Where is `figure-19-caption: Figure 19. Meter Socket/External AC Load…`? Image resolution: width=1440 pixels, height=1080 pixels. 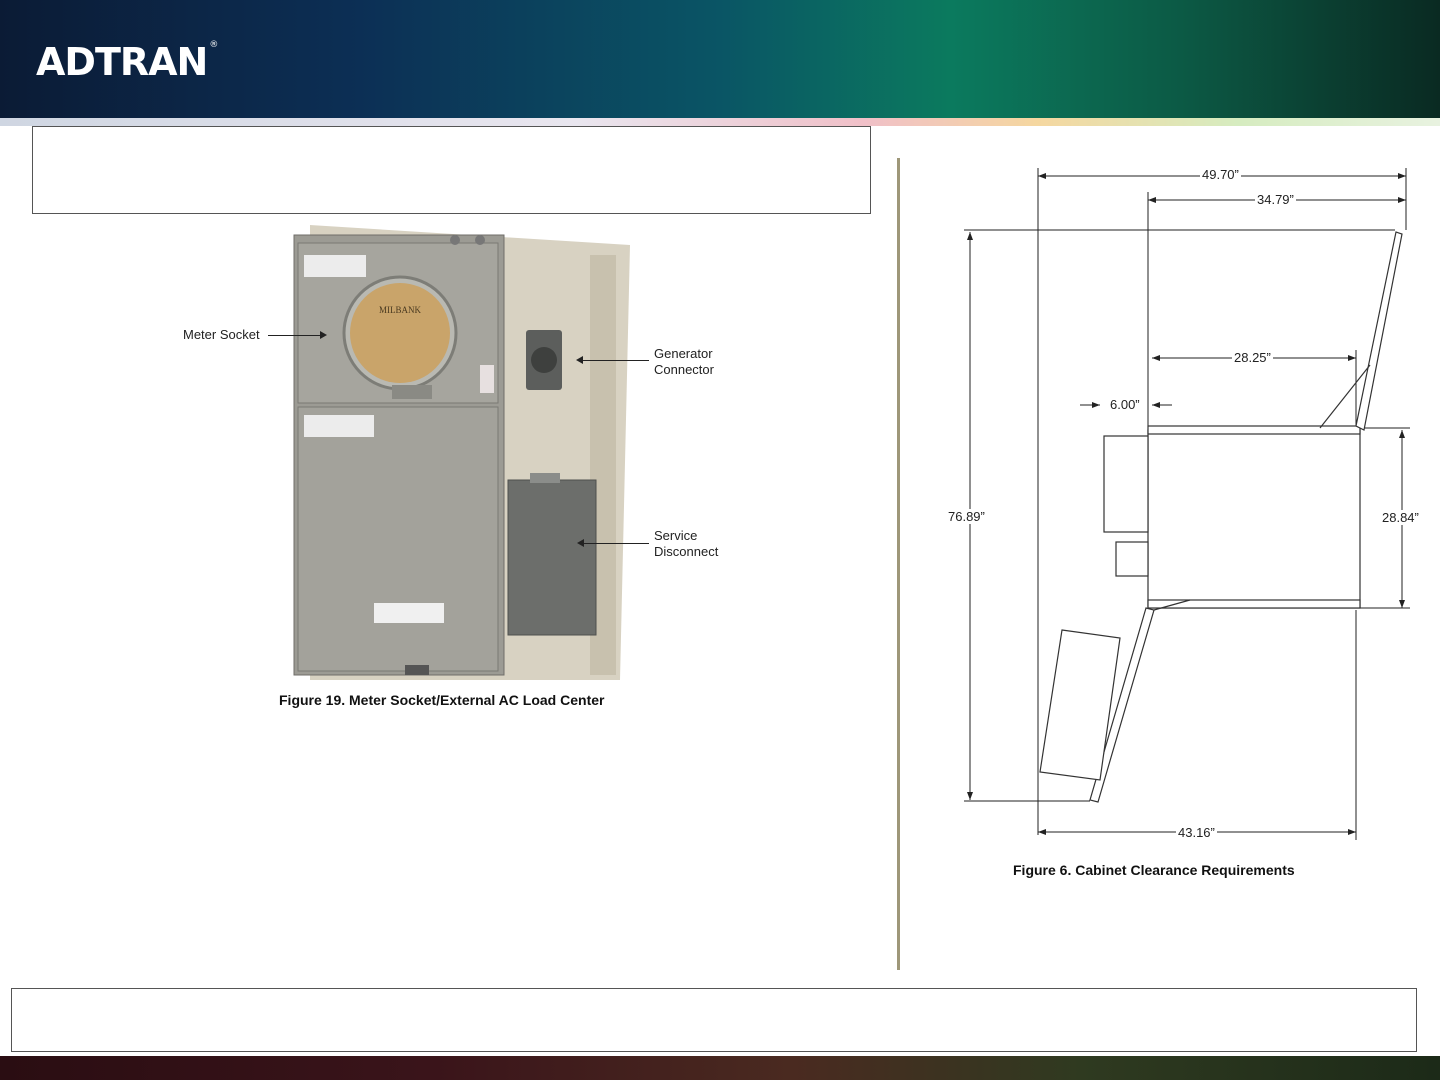
figure-19-caption: Figure 19. Meter Socket/External AC Load… is located at coordinates (442, 700).